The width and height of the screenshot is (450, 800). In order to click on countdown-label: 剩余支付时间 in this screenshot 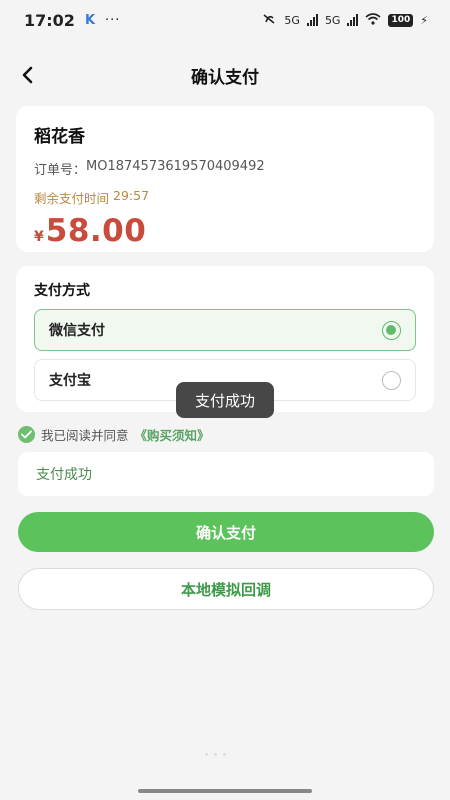, I will do `click(72, 198)`.